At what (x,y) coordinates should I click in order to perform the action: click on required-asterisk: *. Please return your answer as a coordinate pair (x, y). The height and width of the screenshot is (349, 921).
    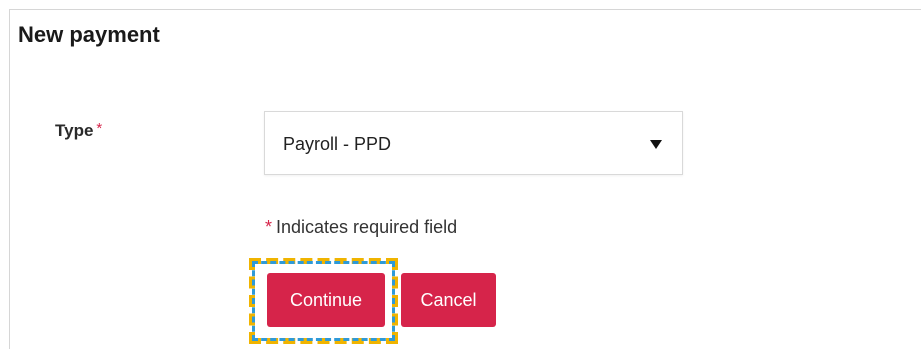
    Looking at the image, I should click on (99, 128).